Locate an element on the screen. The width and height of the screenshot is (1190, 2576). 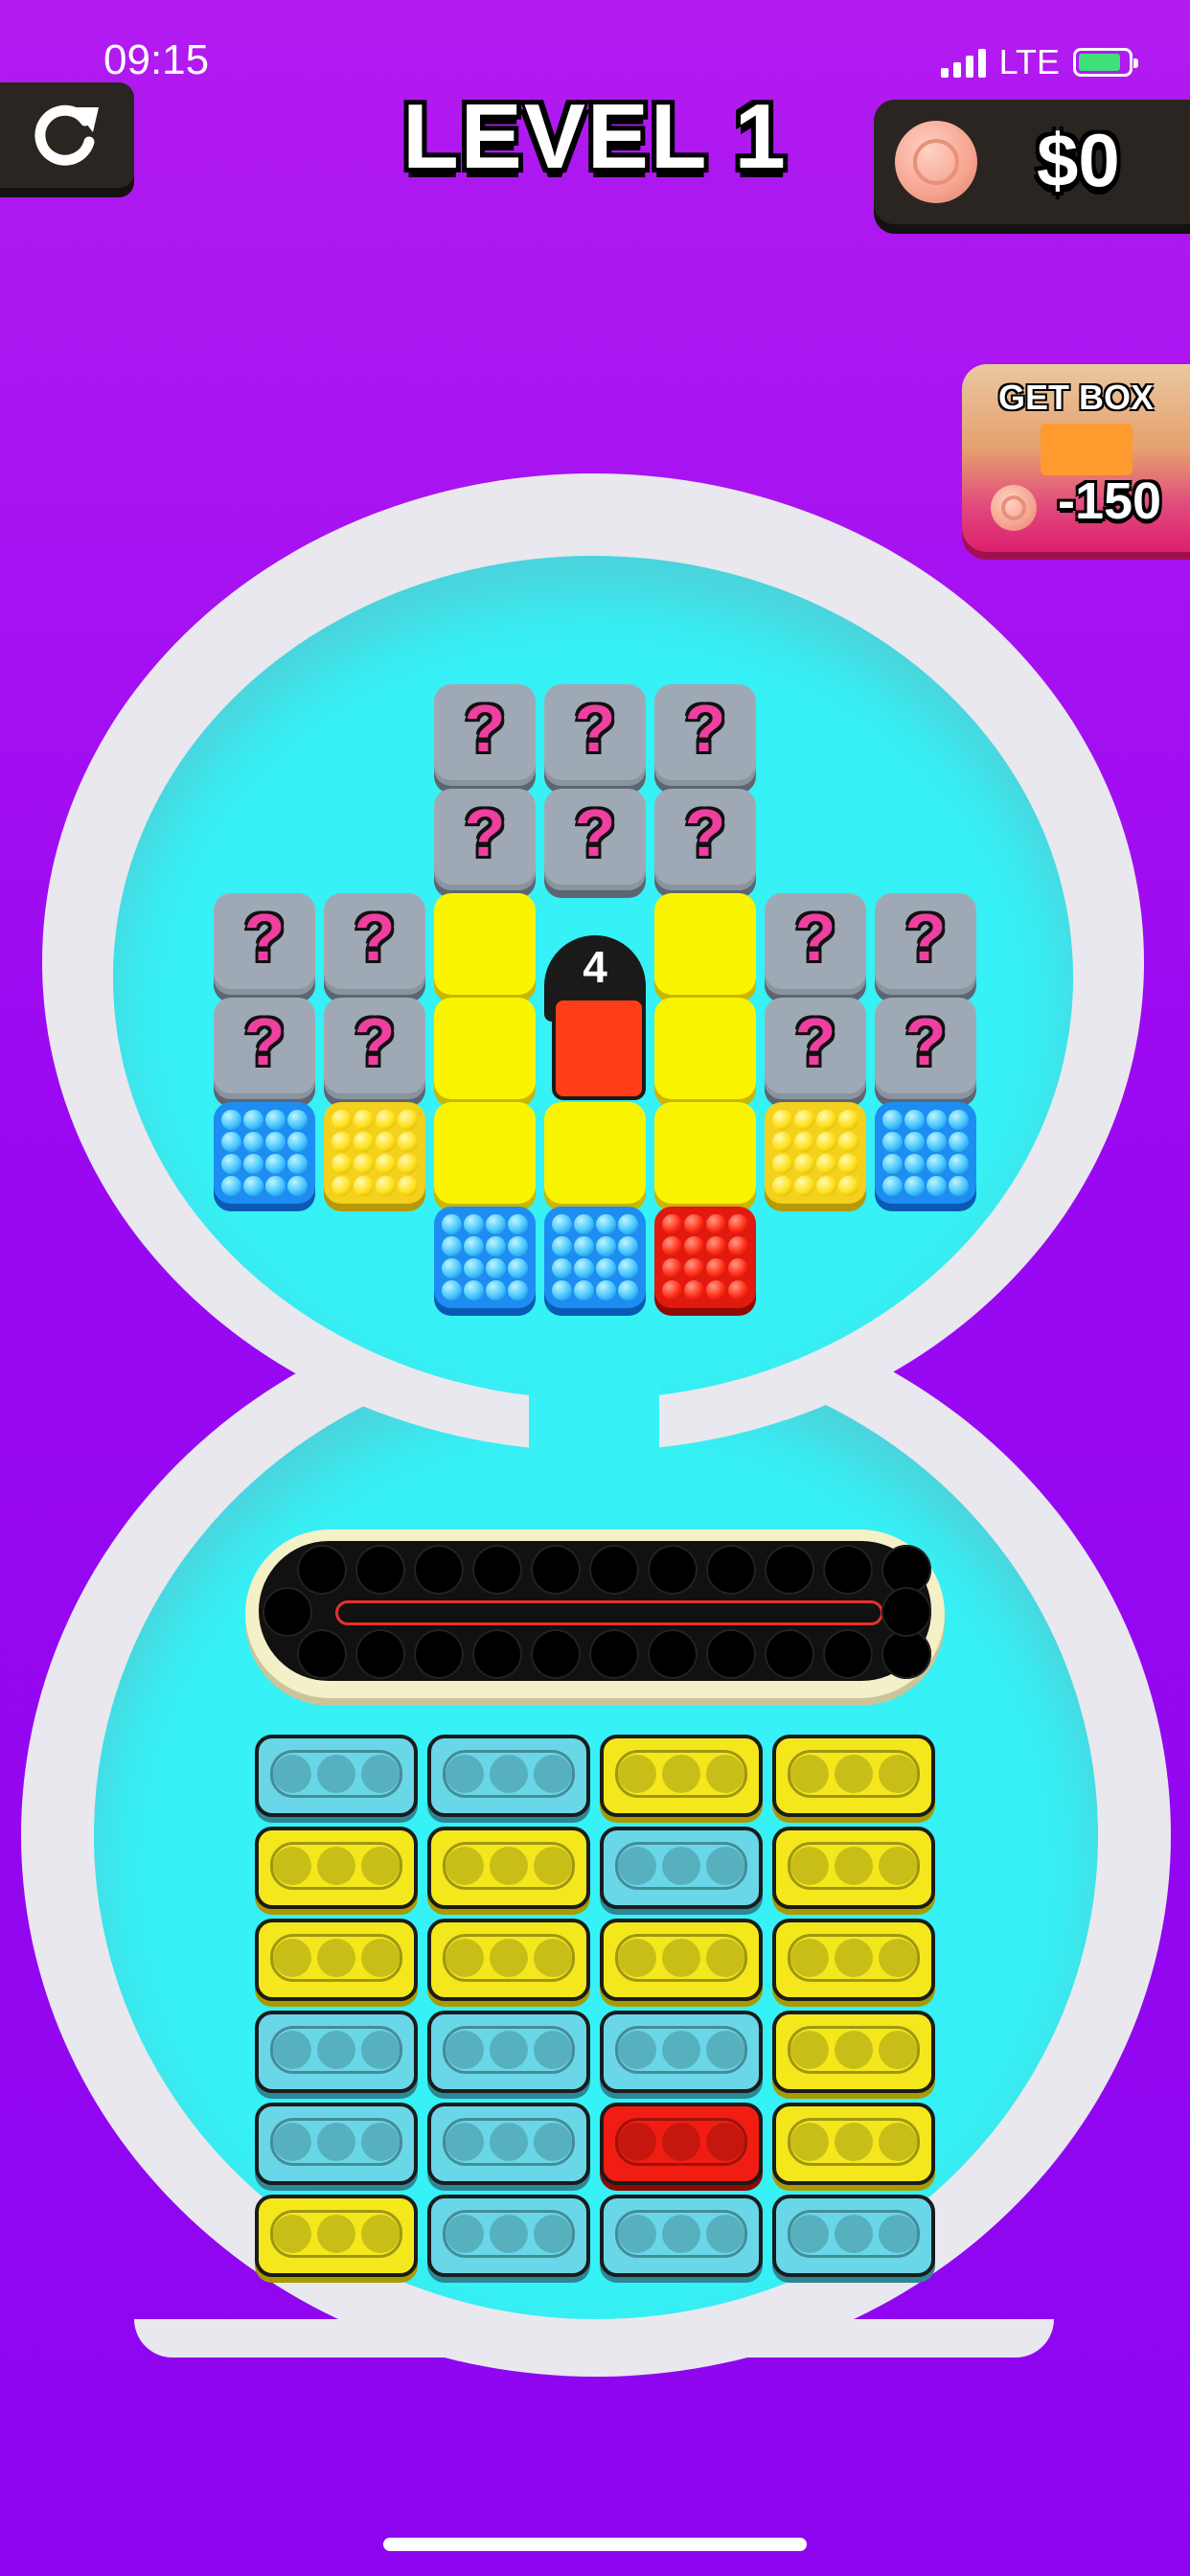
get-box-button: GET BOX -150 is located at coordinates (1076, 458).